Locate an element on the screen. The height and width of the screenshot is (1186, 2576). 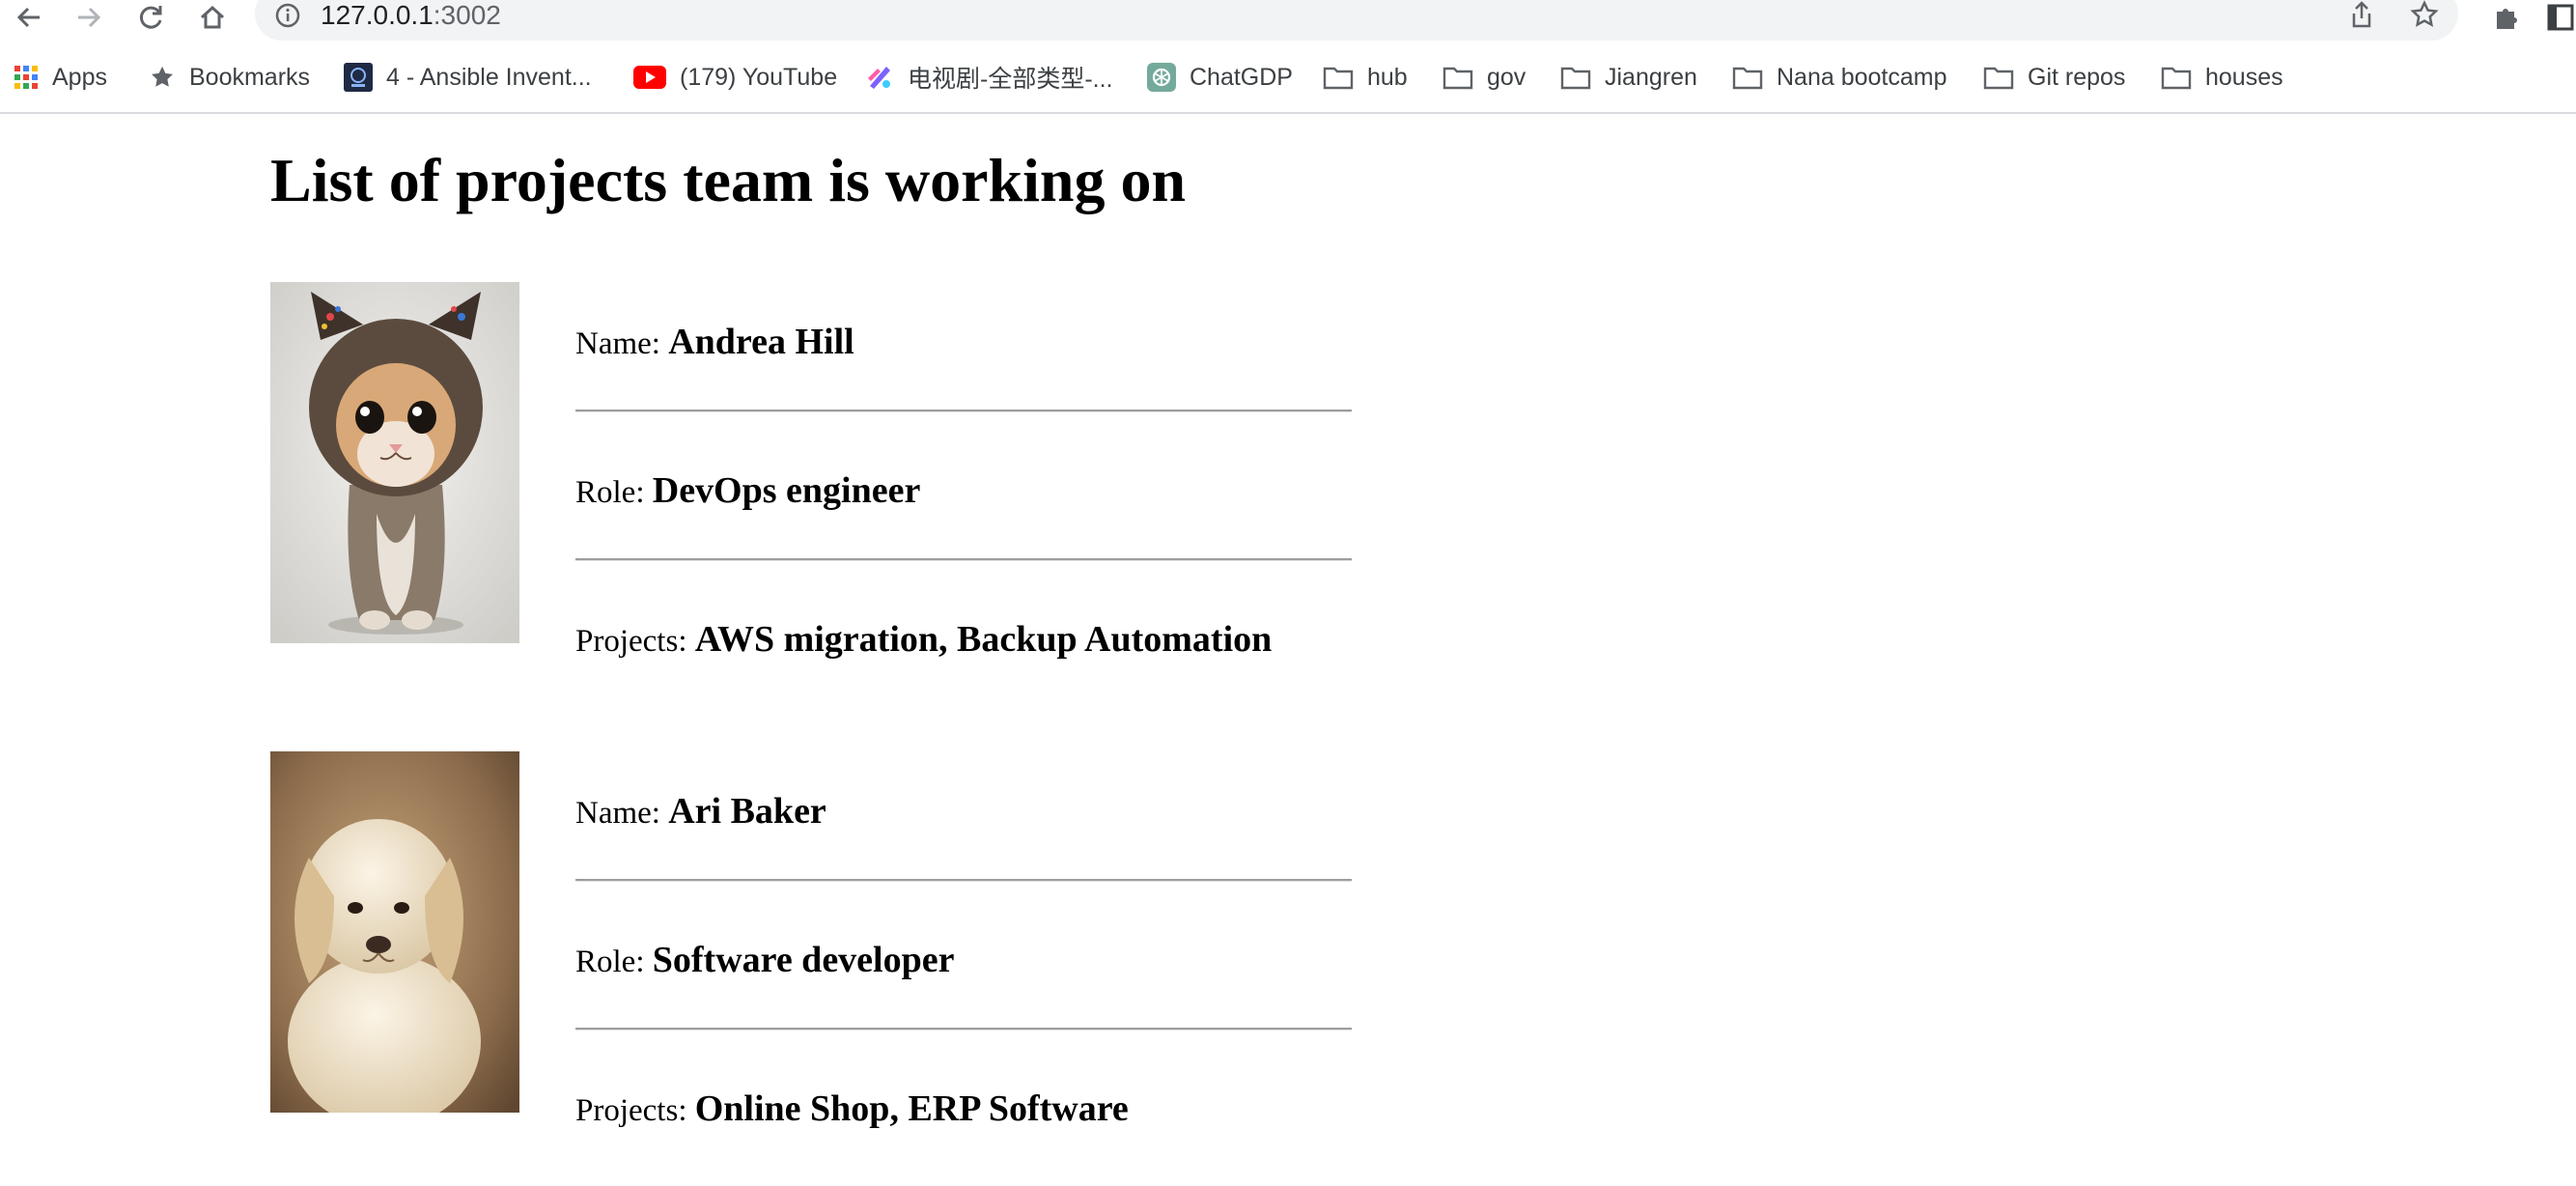
member-photo-puppy is located at coordinates (395, 932).